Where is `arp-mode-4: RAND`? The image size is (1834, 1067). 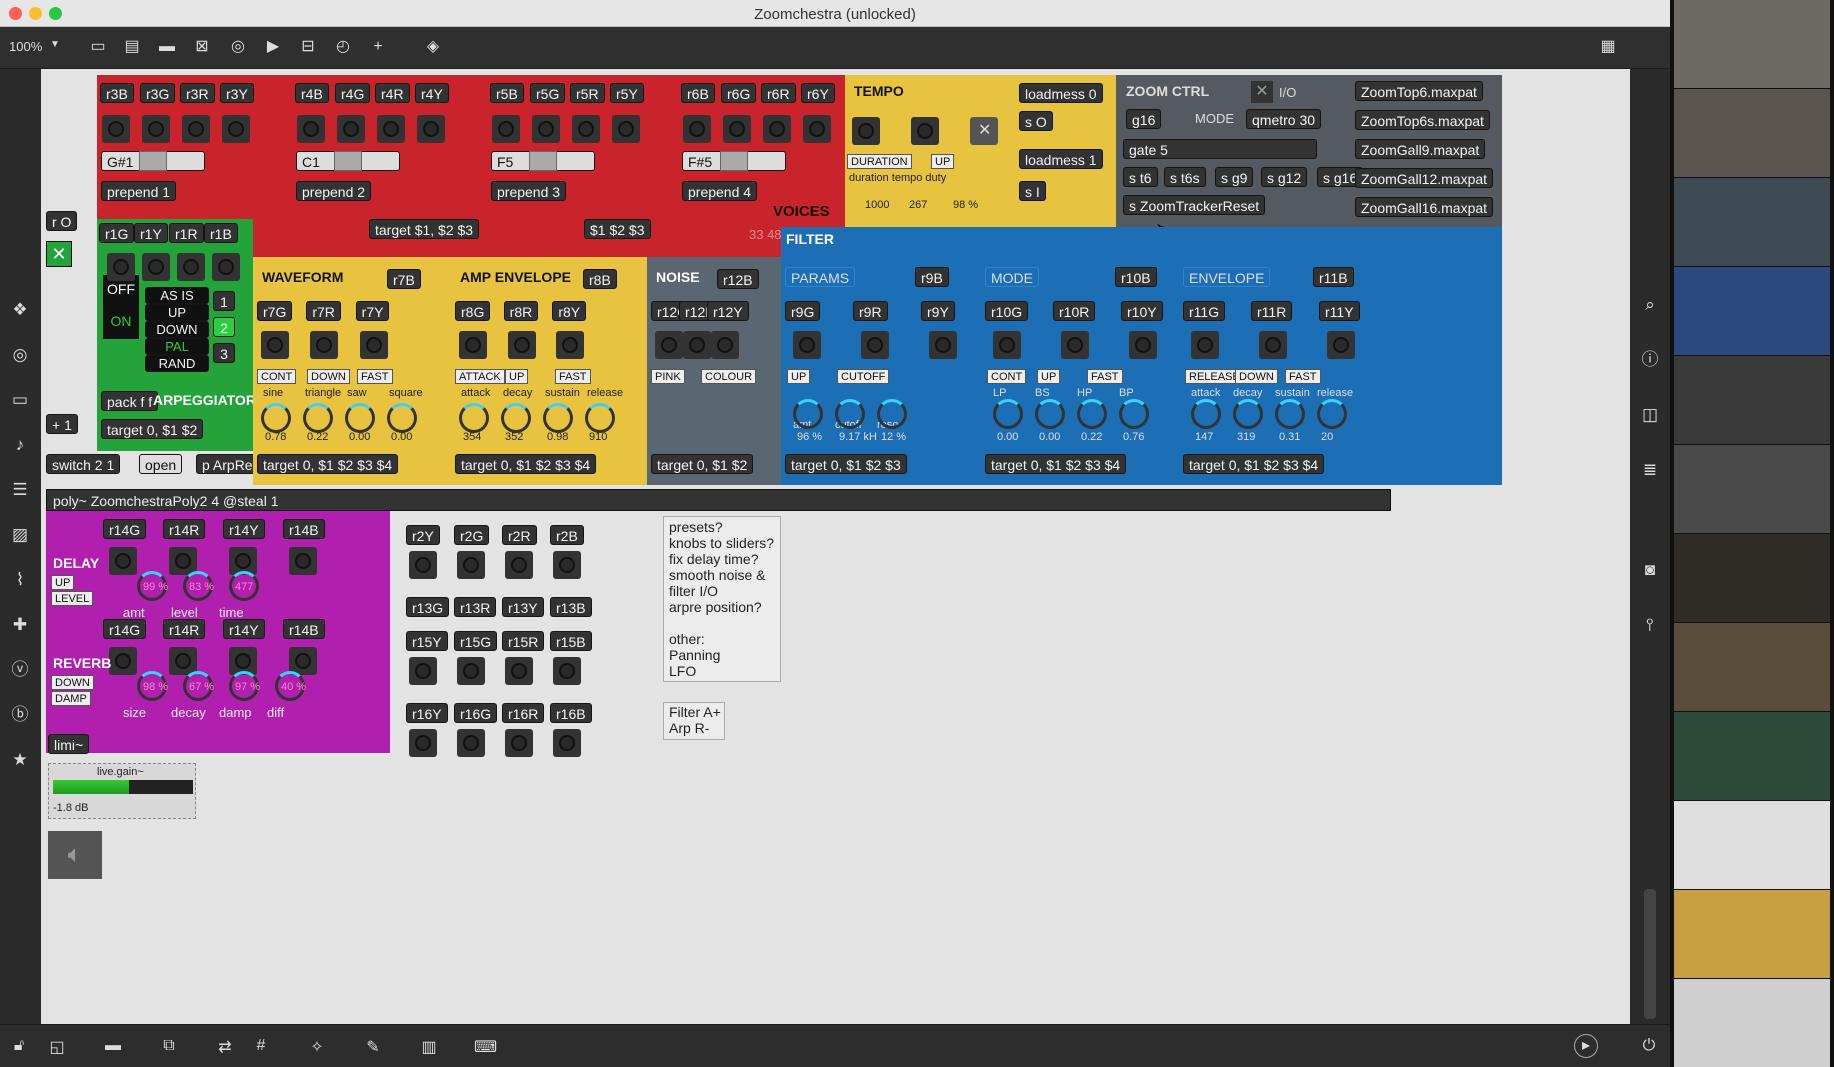
arp-mode-4: RAND is located at coordinates (177, 363).